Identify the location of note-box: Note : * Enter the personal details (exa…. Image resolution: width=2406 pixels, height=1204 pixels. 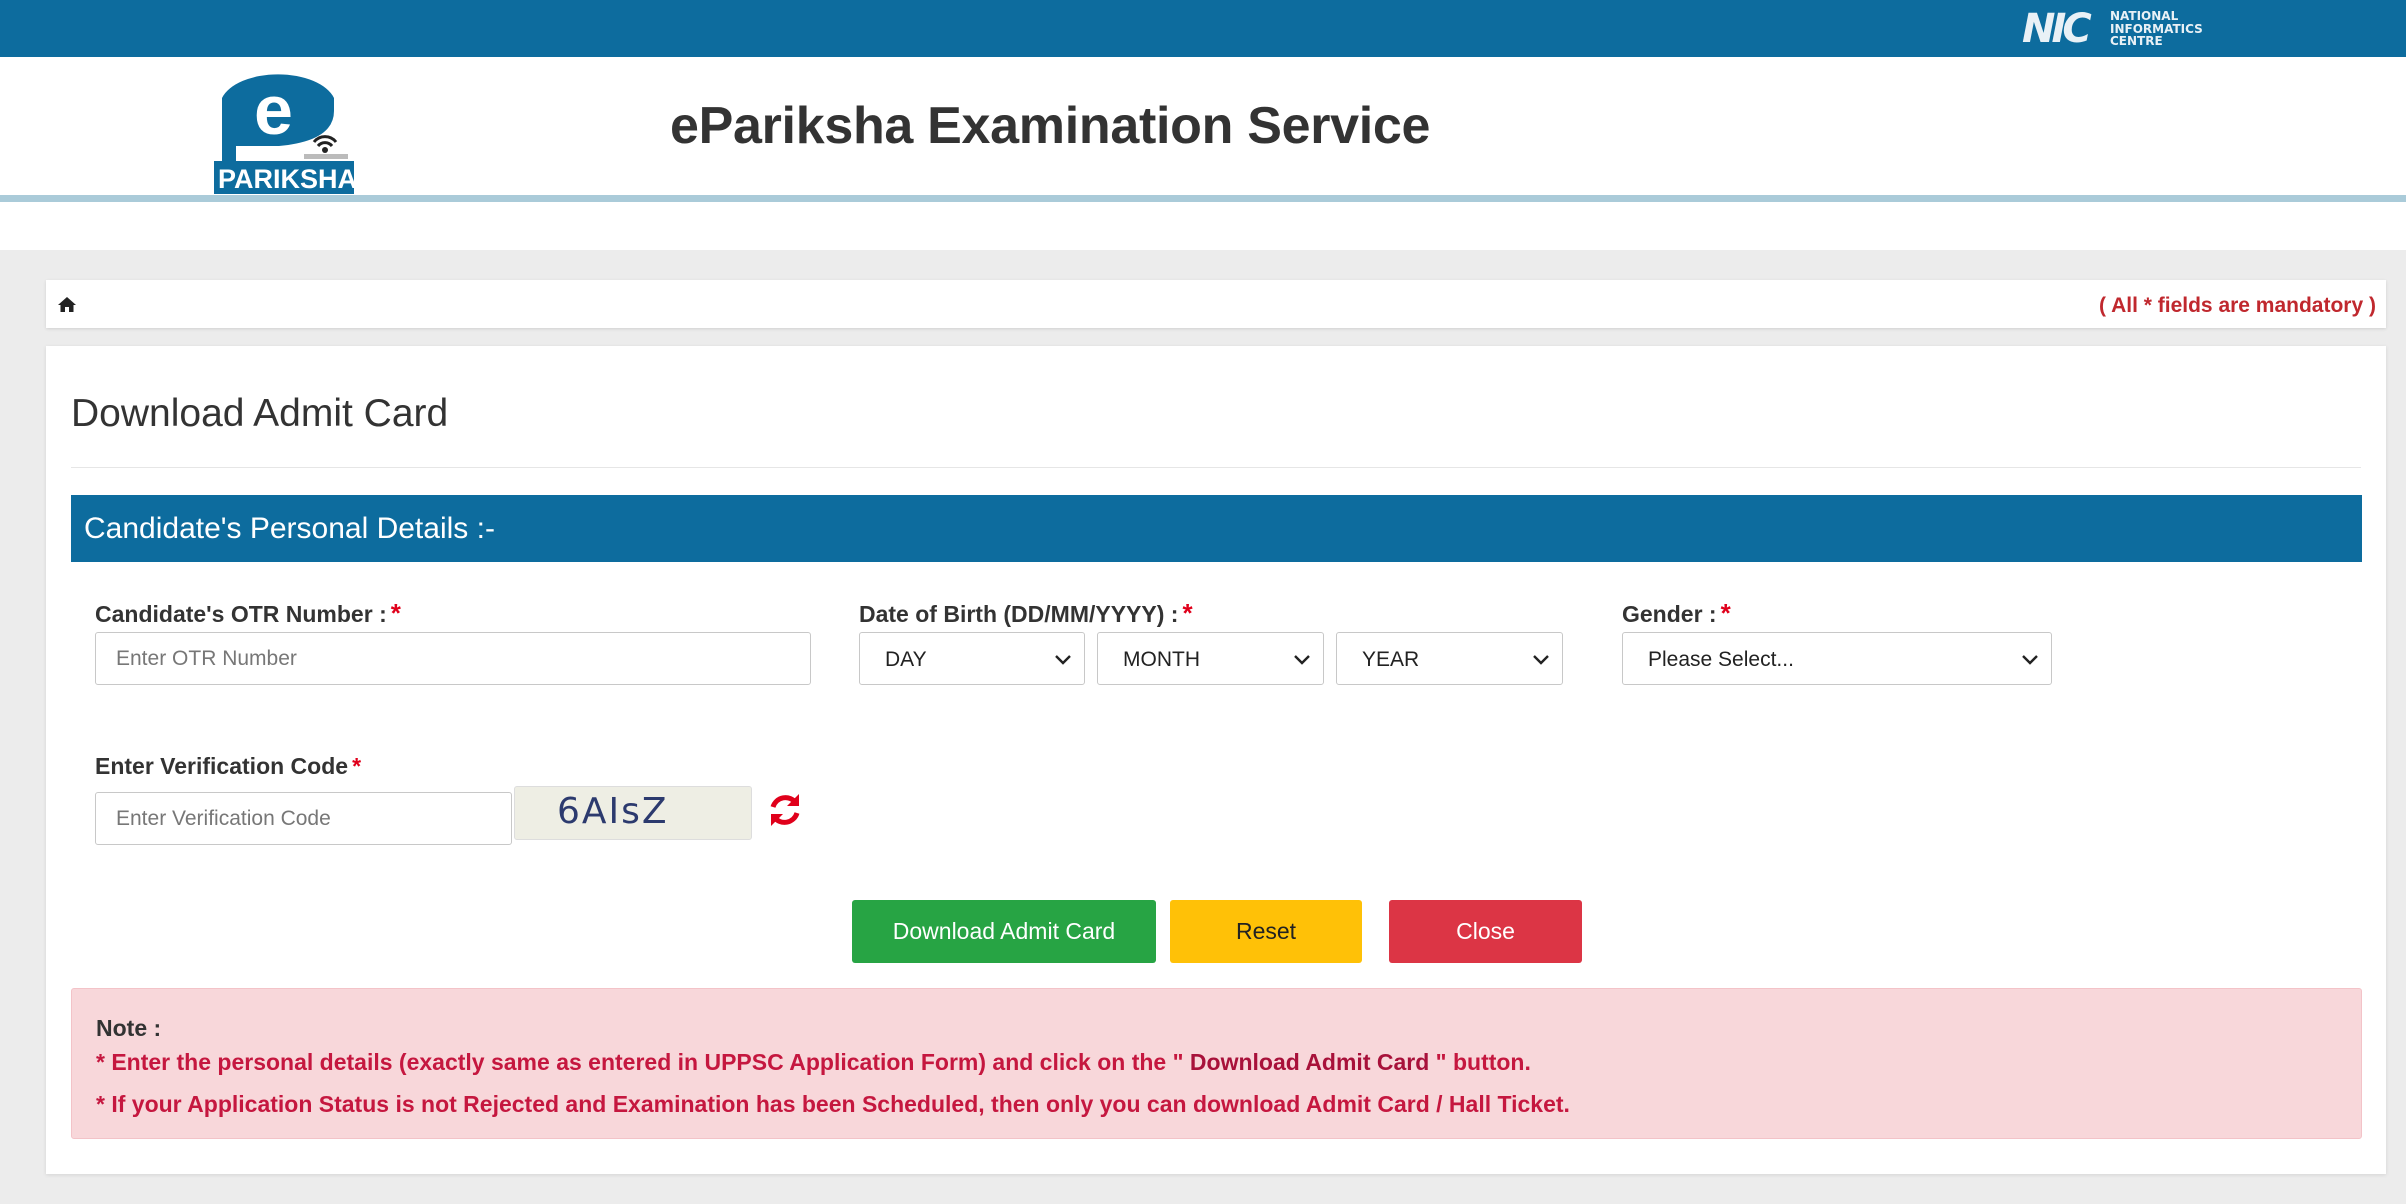
(1216, 1063).